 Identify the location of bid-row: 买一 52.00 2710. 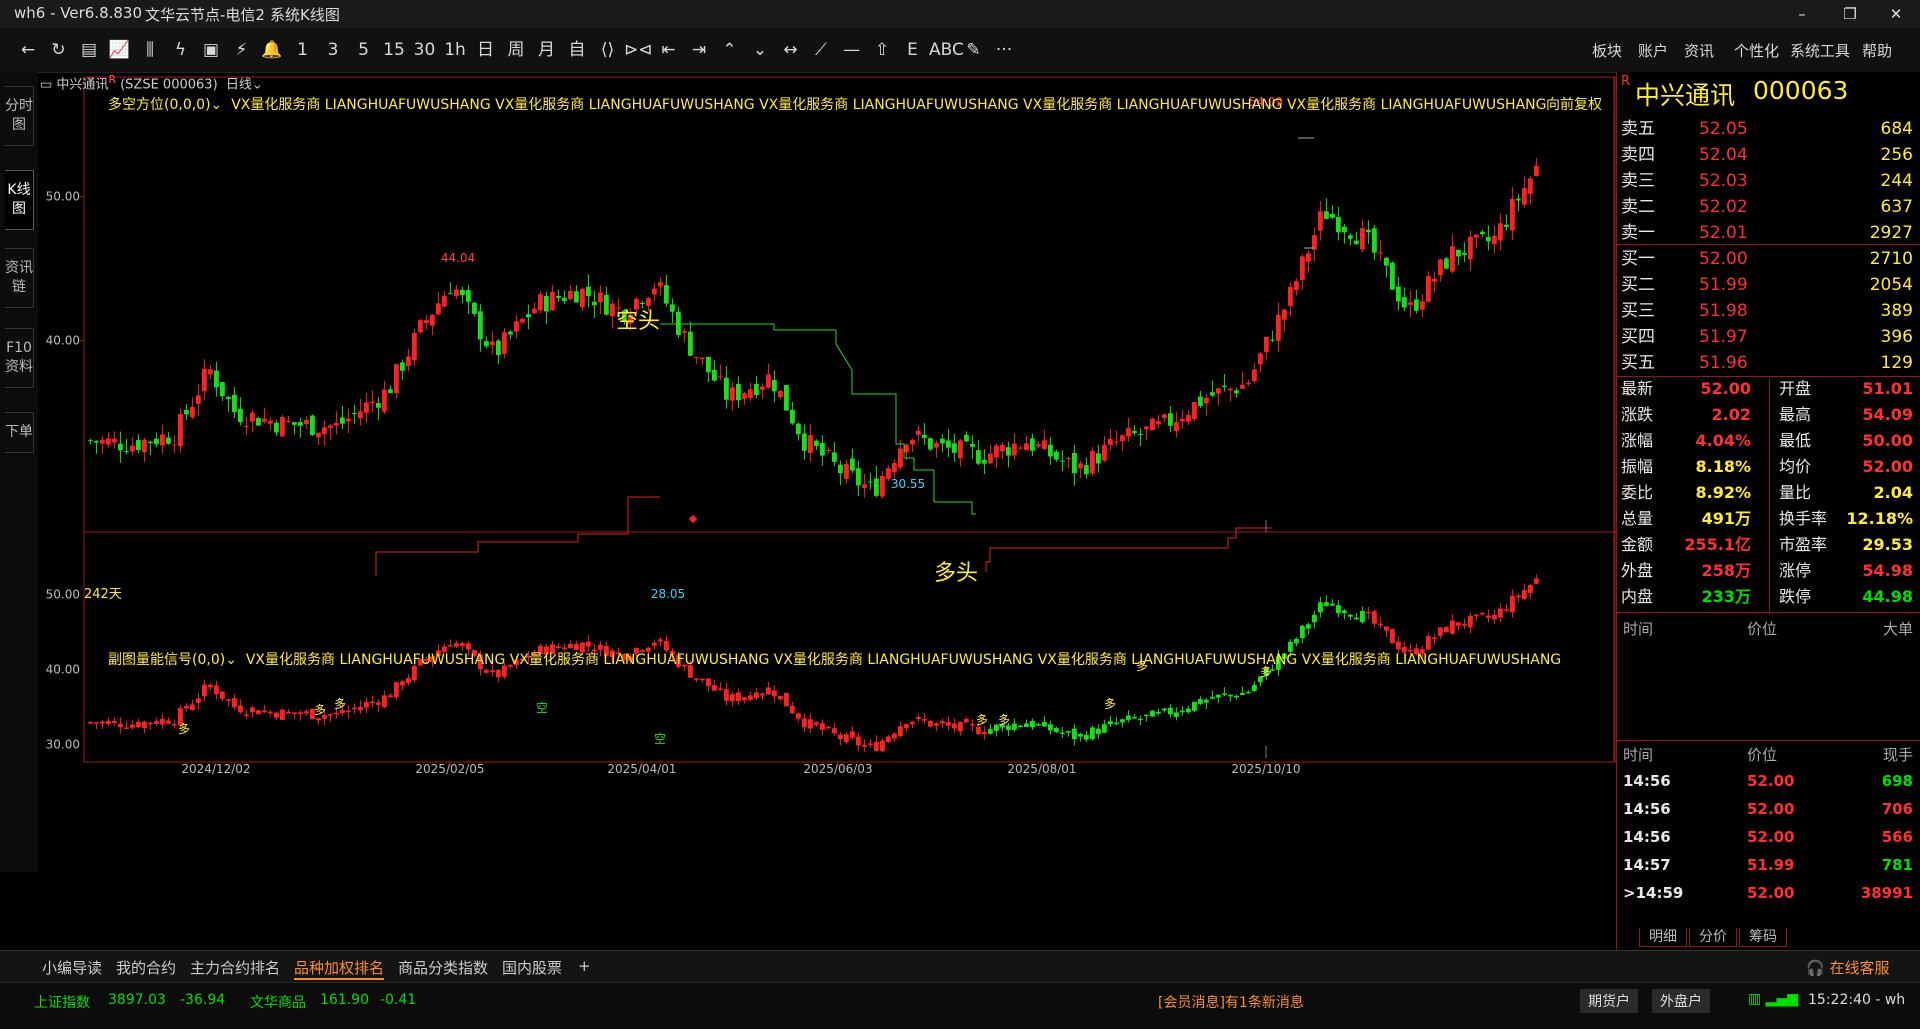
(1769, 259).